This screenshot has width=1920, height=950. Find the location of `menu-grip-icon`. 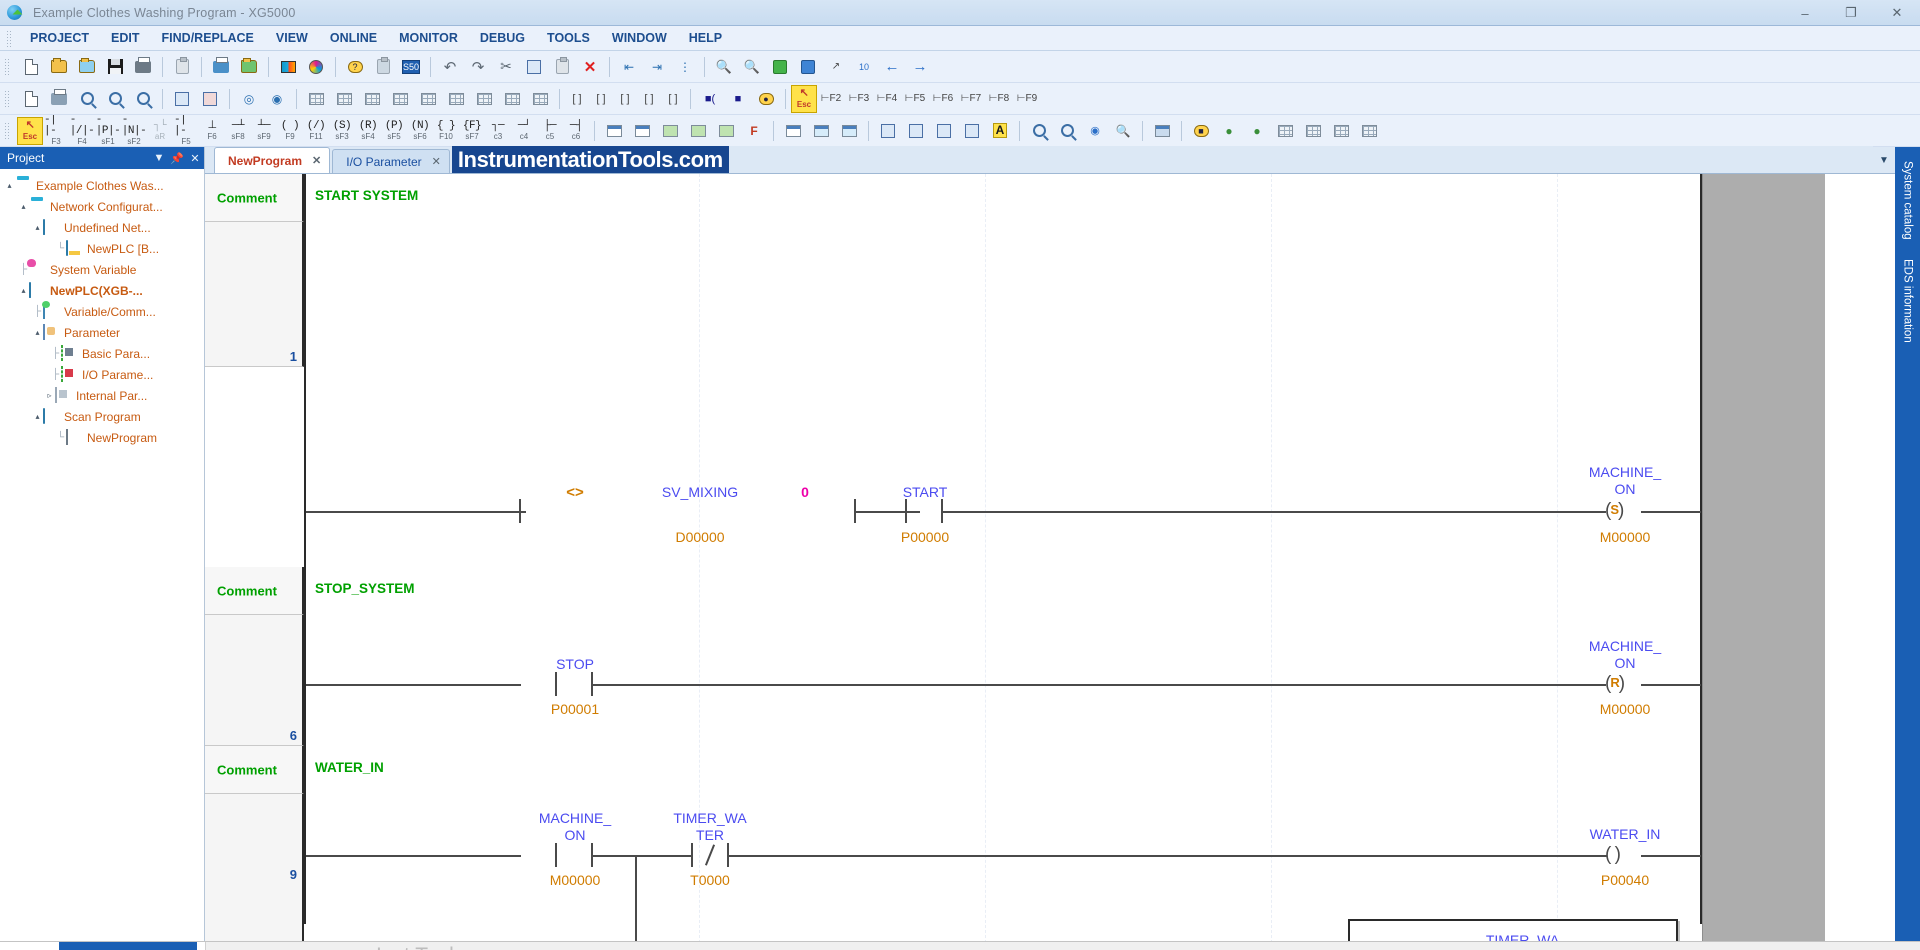

menu-grip-icon is located at coordinates (9, 38).